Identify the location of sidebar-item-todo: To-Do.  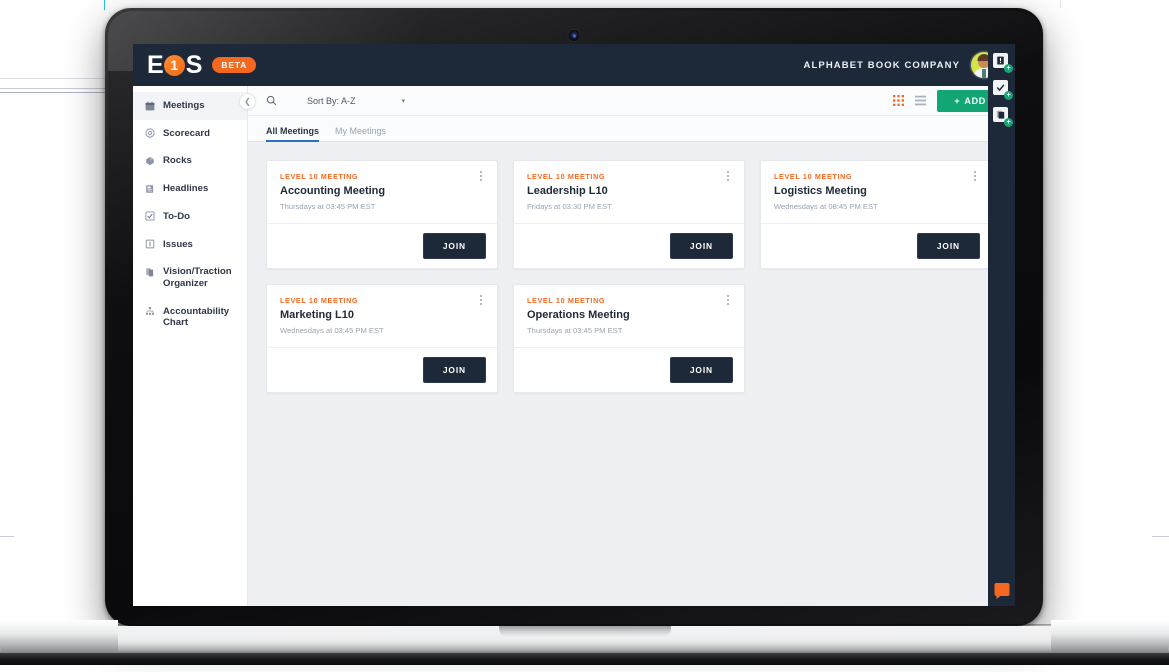
(190, 217).